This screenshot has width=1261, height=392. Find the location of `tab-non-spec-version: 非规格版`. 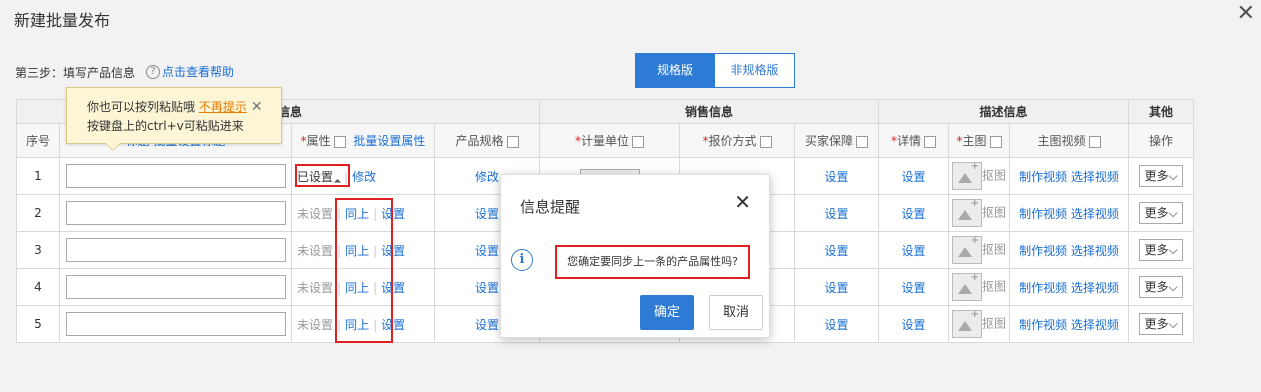

tab-non-spec-version: 非规格版 is located at coordinates (755, 70).